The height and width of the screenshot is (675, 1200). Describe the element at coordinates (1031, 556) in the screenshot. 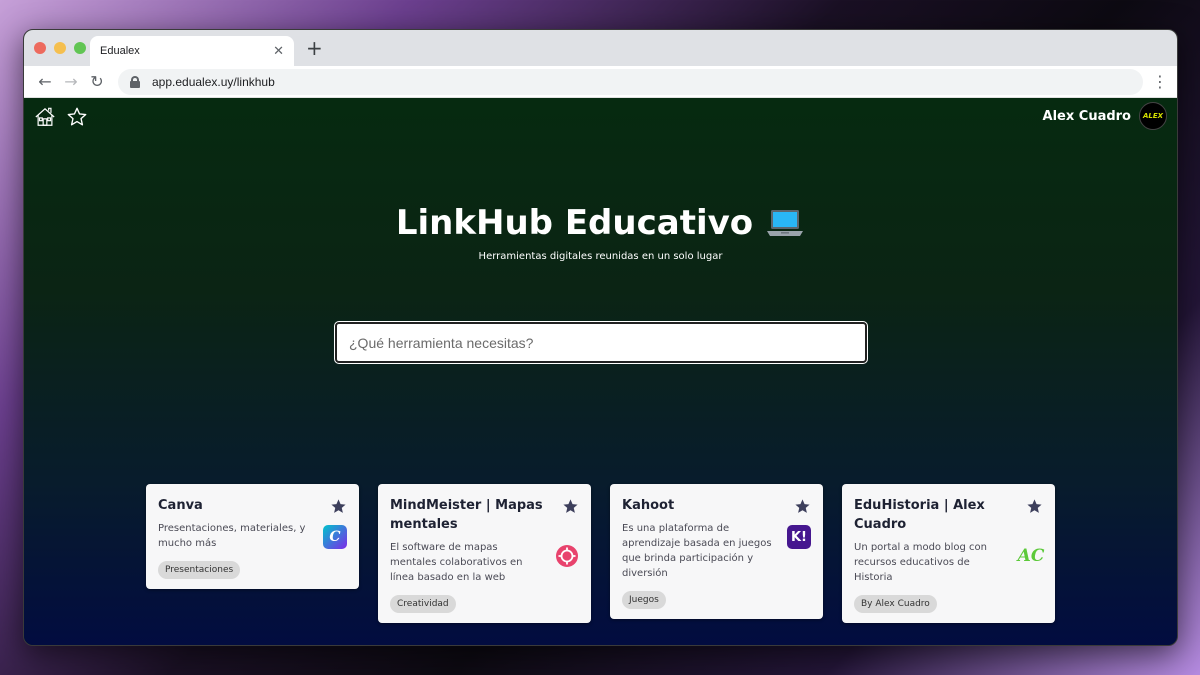

I see `eduhistoria-logo-icon: AC` at that location.